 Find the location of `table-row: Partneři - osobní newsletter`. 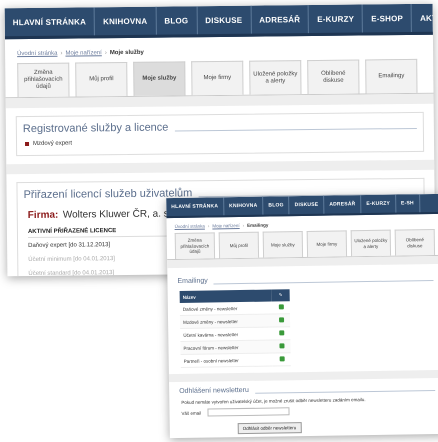

table-row: Partneři - osobní newsletter is located at coordinates (235, 360).